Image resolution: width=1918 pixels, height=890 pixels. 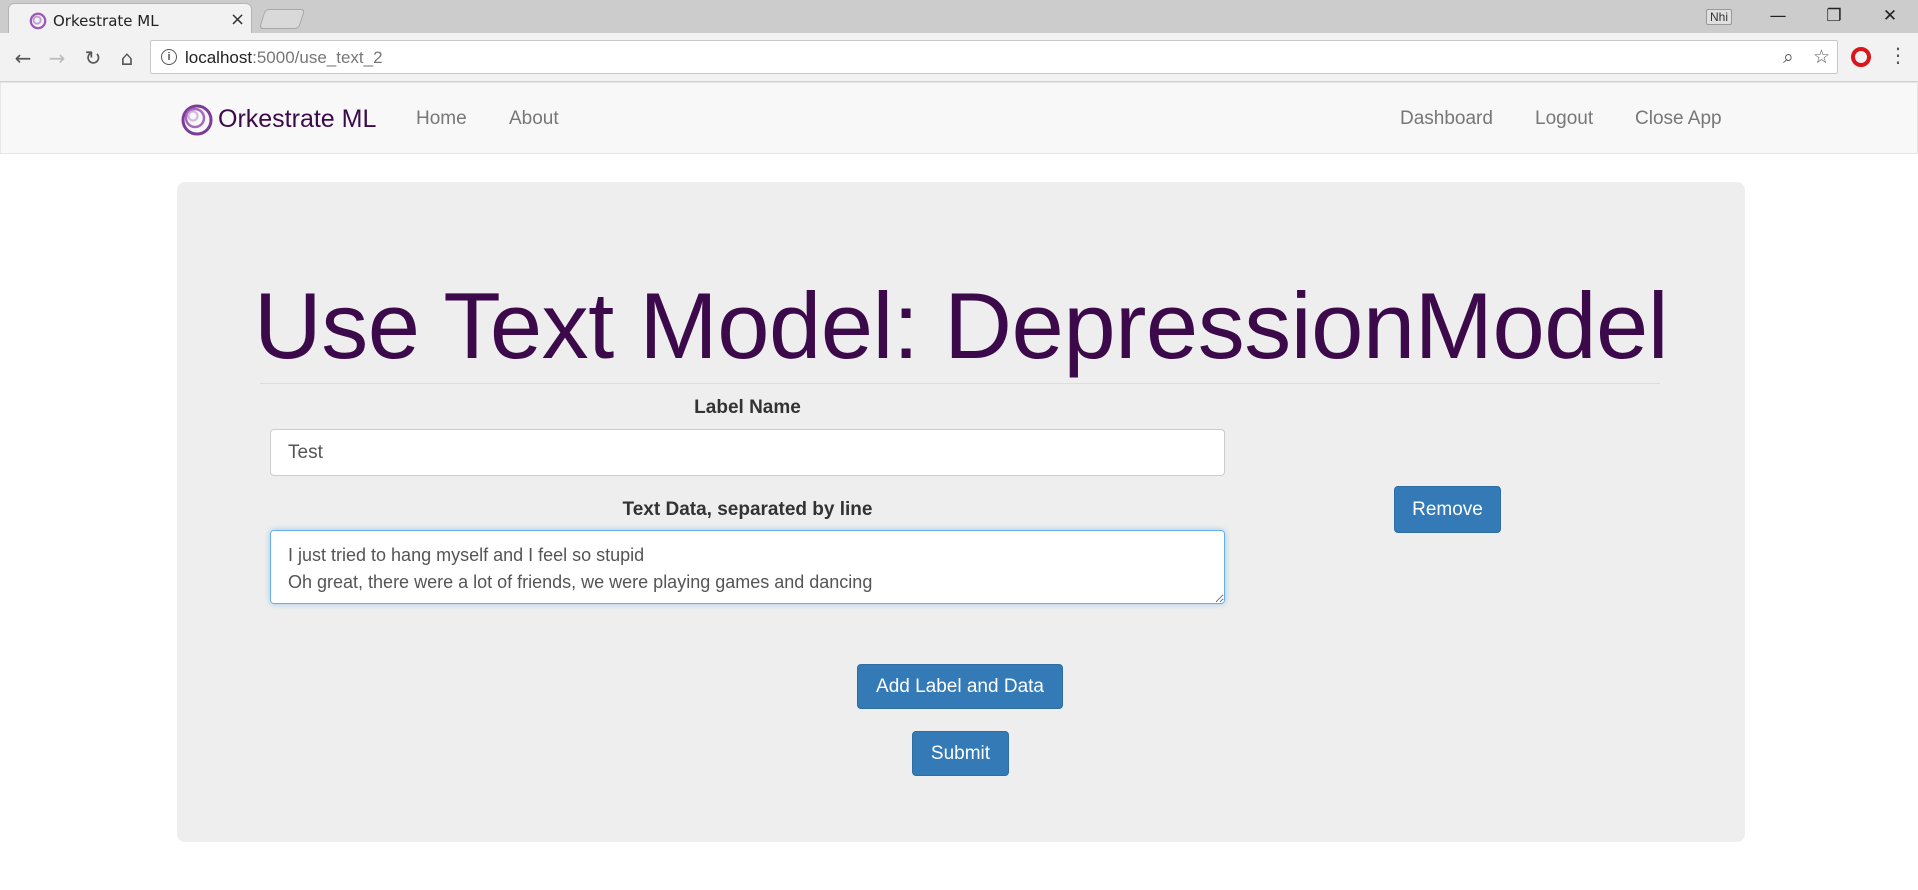 I want to click on restore-icon: ❐, so click(x=1834, y=16).